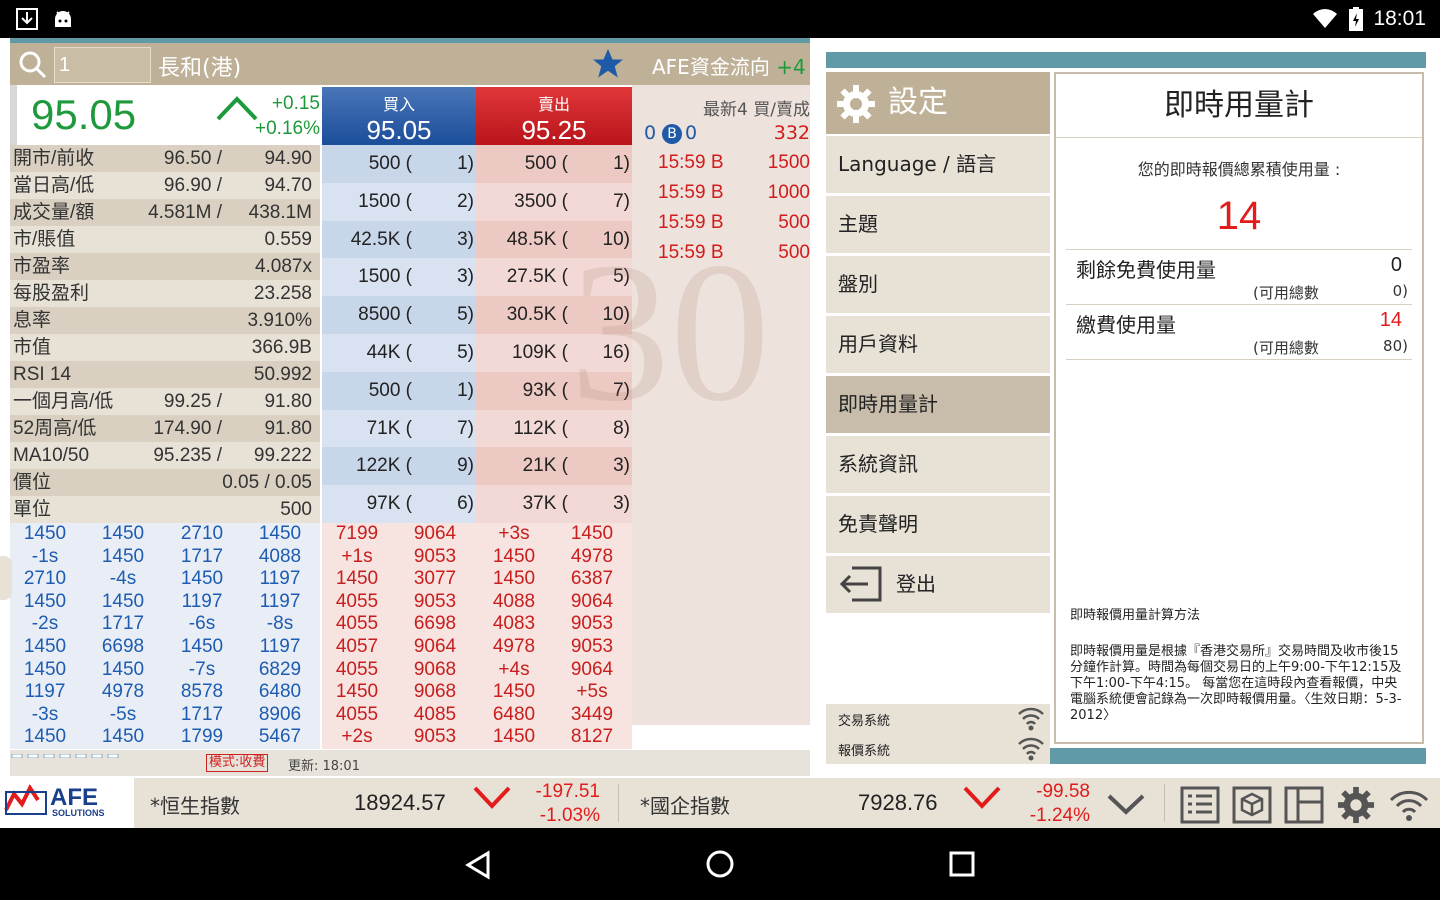 The image size is (1440, 900). Describe the element at coordinates (187, 455) in the screenshot. I see `stat-value-1: 95.235 /` at that location.